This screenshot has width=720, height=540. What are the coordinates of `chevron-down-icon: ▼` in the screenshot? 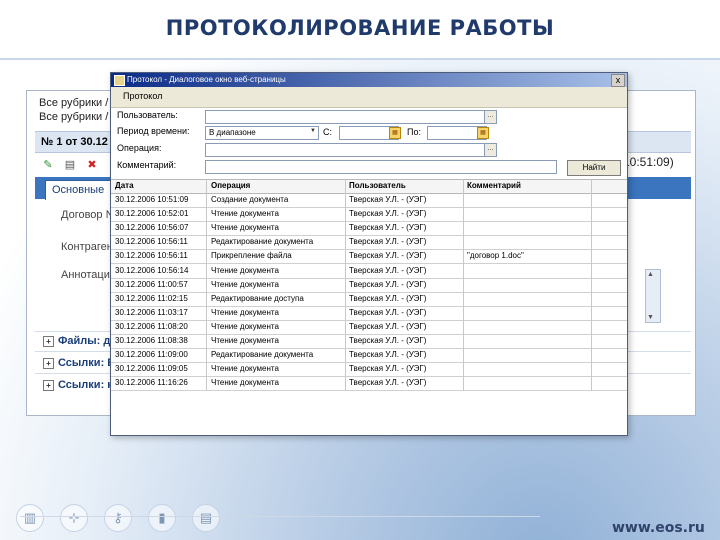 It's located at (313, 131).